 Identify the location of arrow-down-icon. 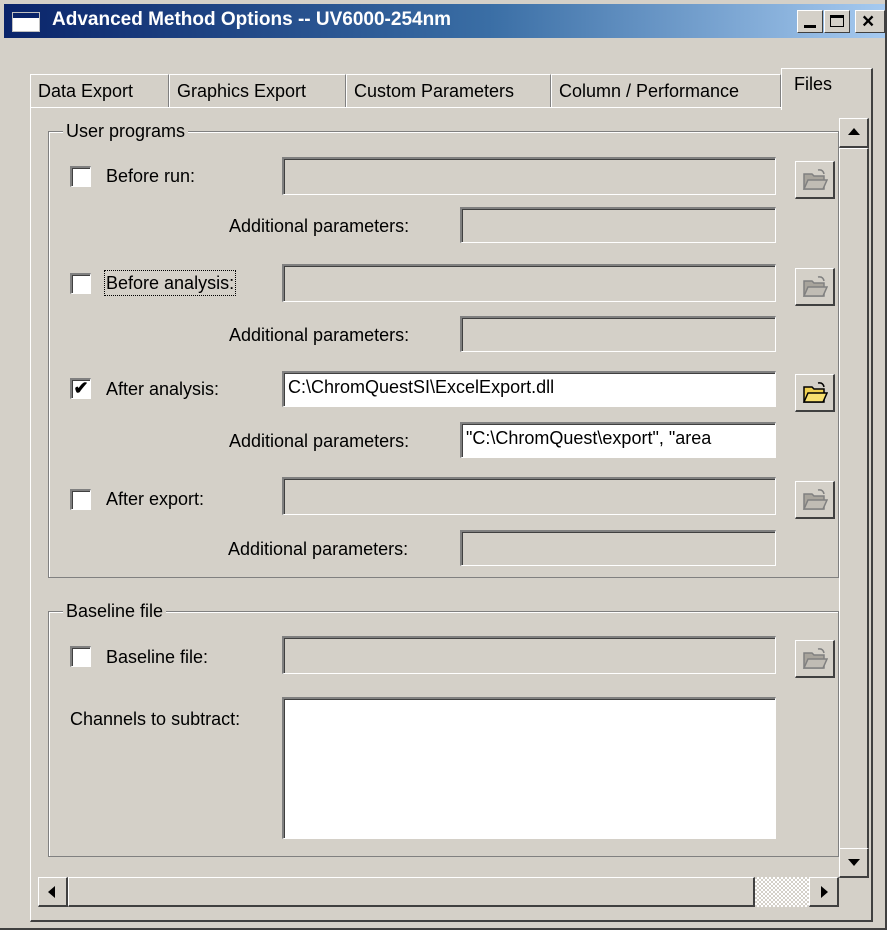
(854, 862).